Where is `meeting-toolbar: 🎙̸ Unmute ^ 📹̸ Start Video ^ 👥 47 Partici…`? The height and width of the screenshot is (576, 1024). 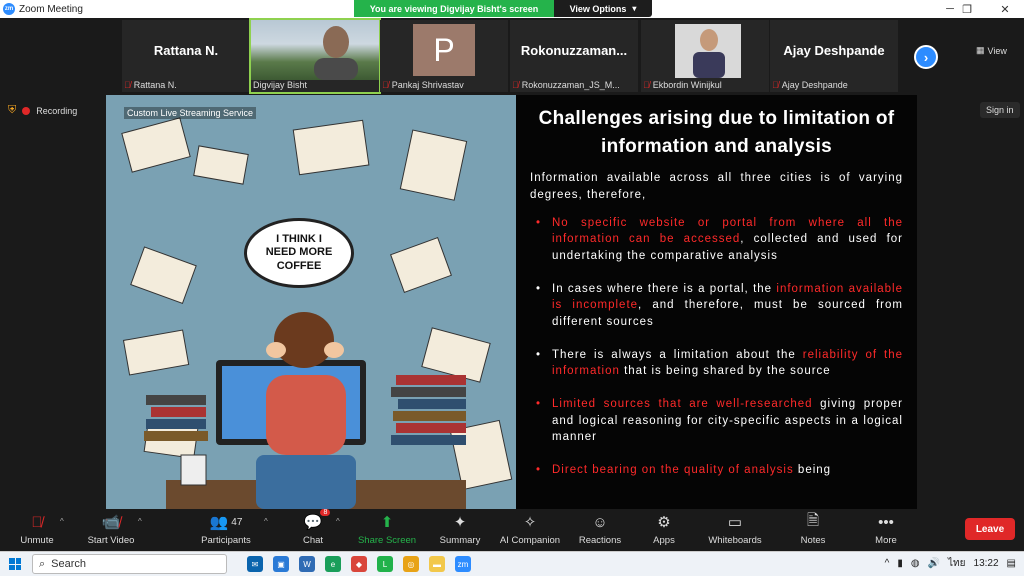
meeting-toolbar: 🎙̸ Unmute ^ 📹̸ Start Video ^ 👥 47 Partici… is located at coordinates (512, 530).